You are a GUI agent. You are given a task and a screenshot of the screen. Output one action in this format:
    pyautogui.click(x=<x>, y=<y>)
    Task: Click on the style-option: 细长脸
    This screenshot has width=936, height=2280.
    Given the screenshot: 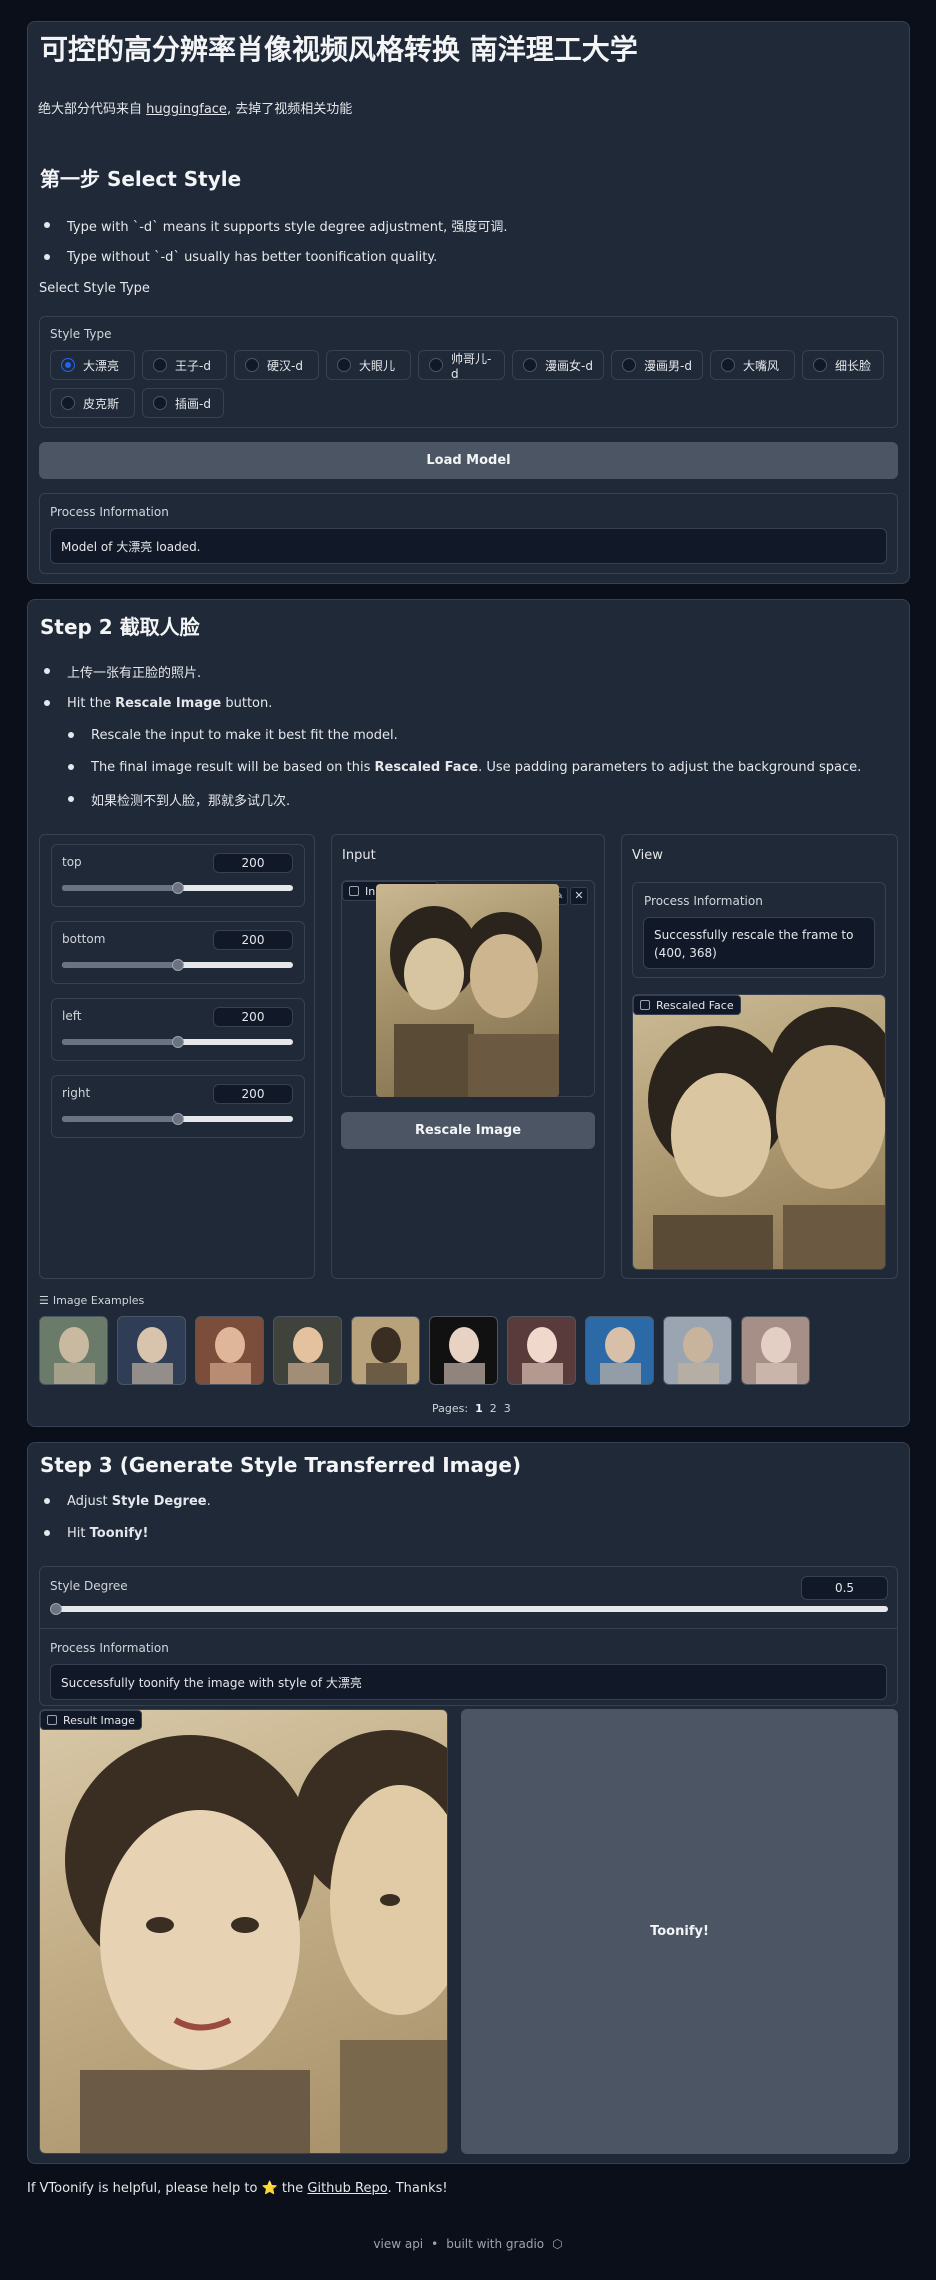 What is the action you would take?
    pyautogui.click(x=843, y=365)
    